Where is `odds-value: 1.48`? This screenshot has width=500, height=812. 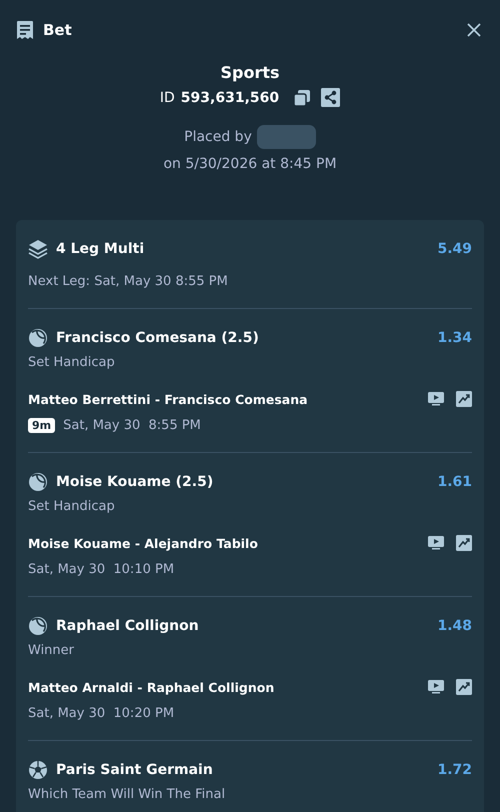 odds-value: 1.48 is located at coordinates (454, 626).